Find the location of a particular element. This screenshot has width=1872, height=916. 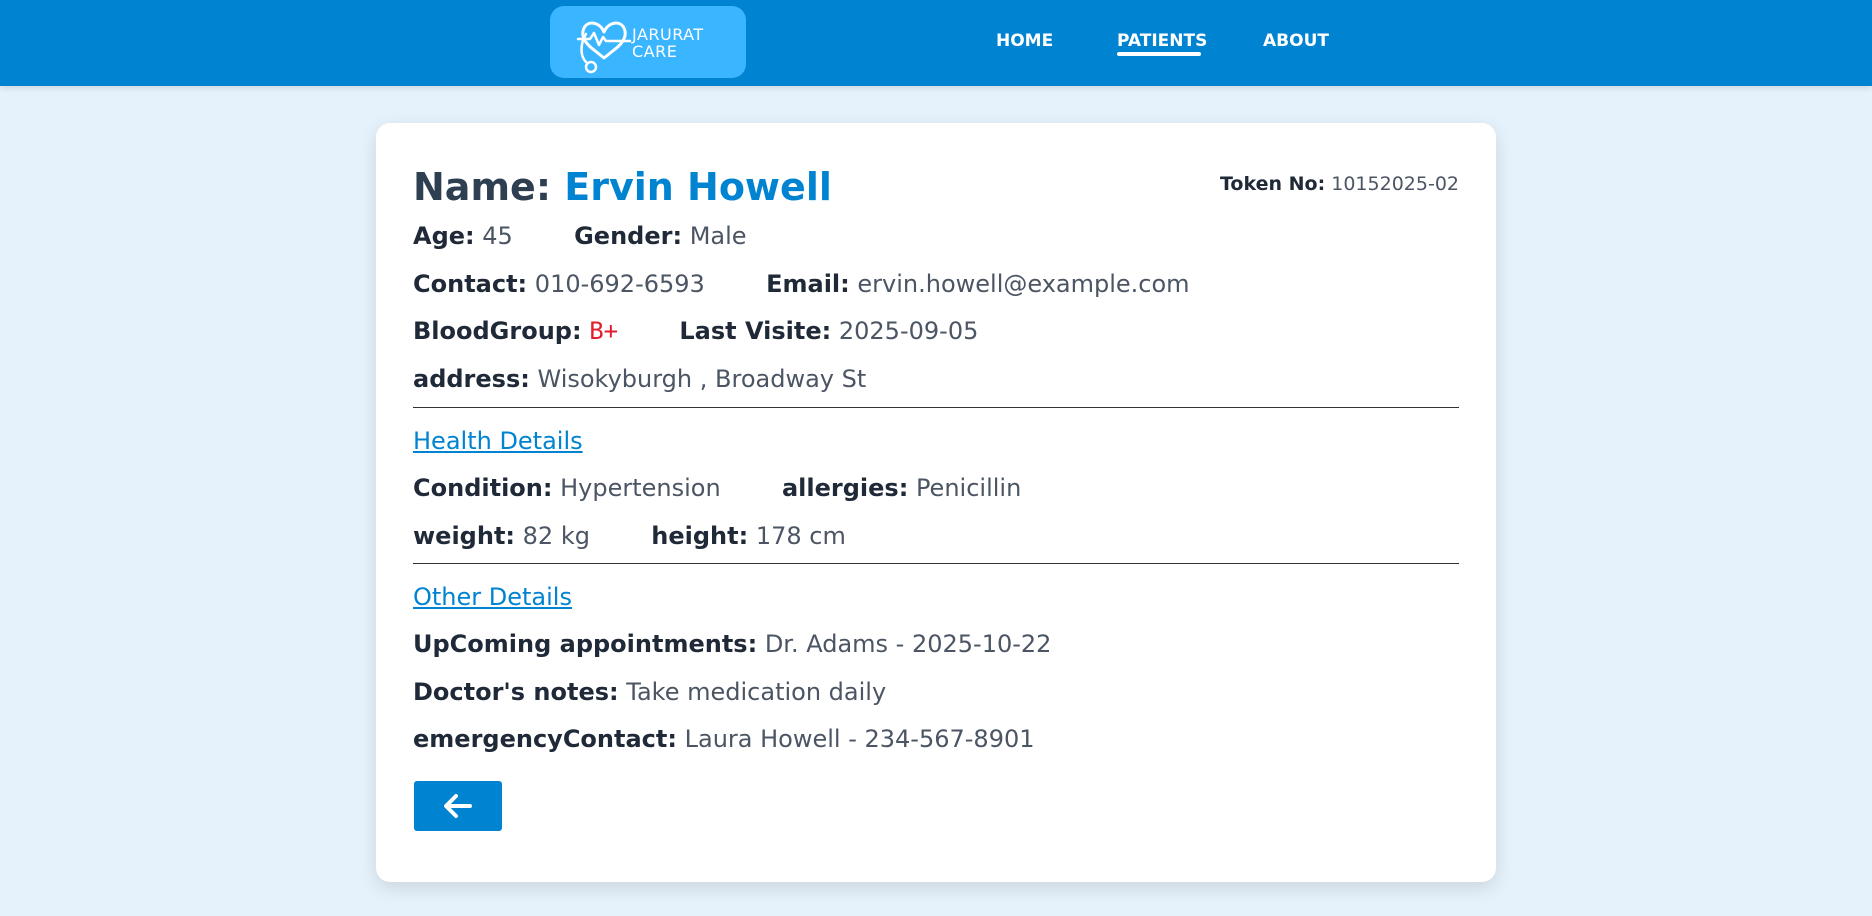

patient-name-label: Name: is located at coordinates (482, 187).